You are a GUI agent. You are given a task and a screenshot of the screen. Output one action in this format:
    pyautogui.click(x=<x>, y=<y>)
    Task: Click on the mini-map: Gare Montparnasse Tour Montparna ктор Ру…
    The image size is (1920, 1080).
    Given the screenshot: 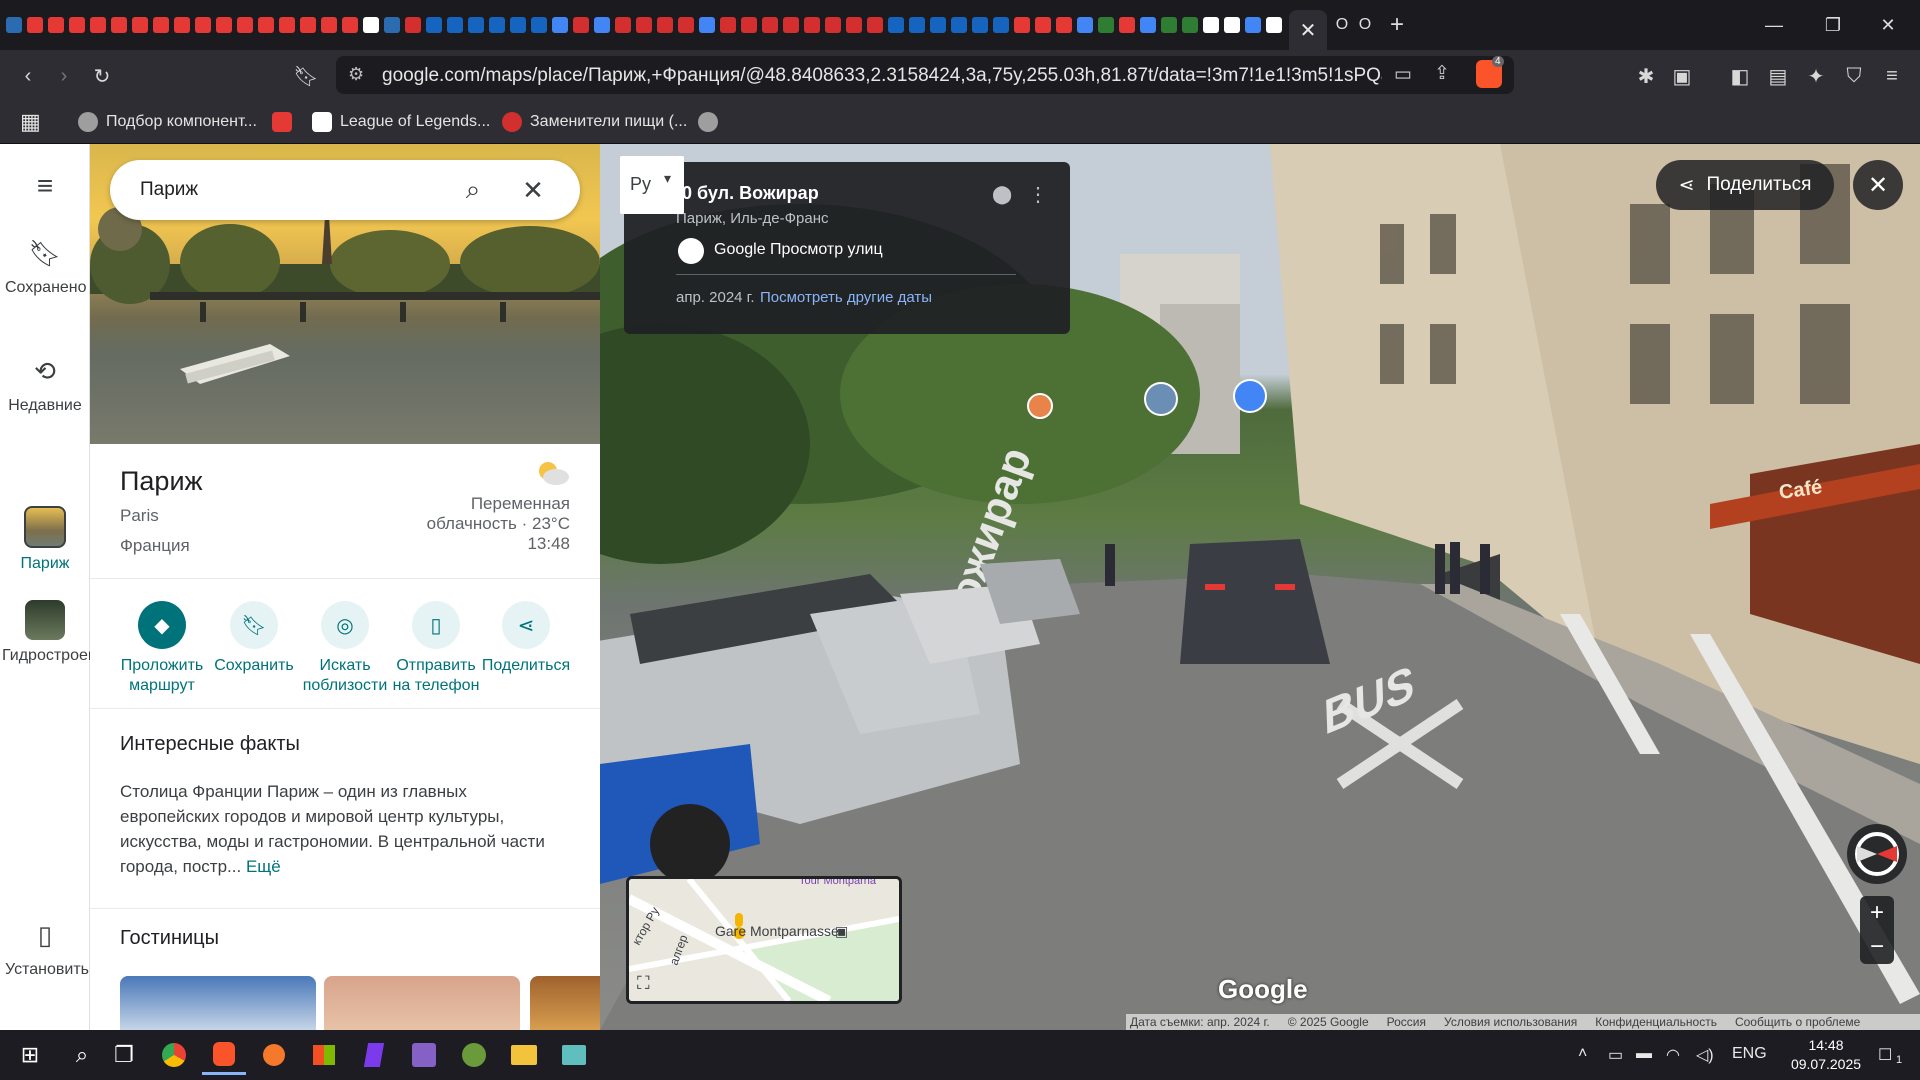 What is the action you would take?
    pyautogui.click(x=764, y=940)
    